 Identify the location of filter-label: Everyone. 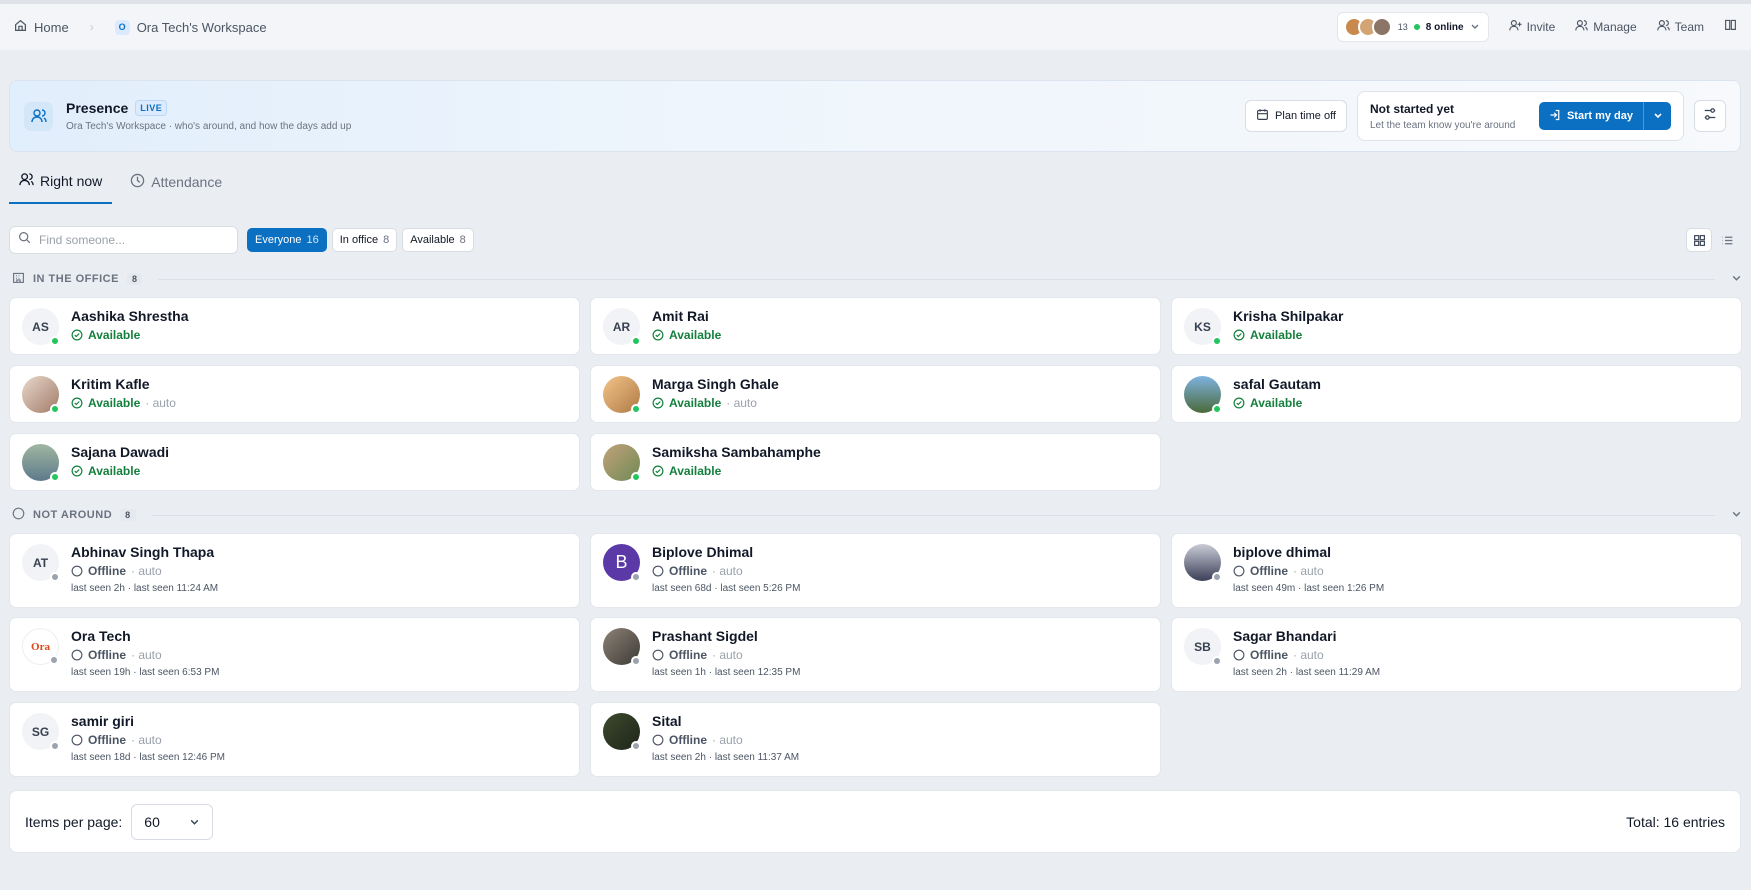
(278, 240).